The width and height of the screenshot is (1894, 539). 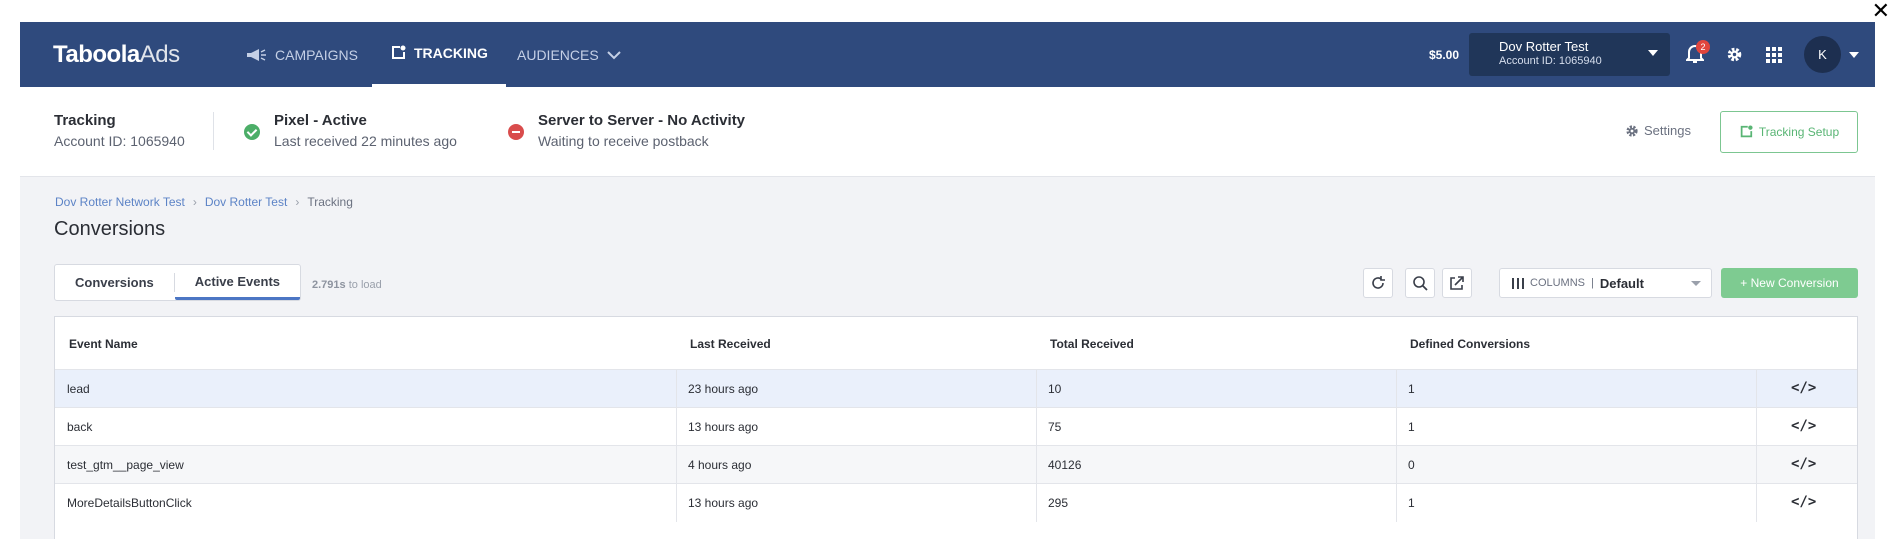 I want to click on nav-item-tracking: TRACKING, so click(x=439, y=54).